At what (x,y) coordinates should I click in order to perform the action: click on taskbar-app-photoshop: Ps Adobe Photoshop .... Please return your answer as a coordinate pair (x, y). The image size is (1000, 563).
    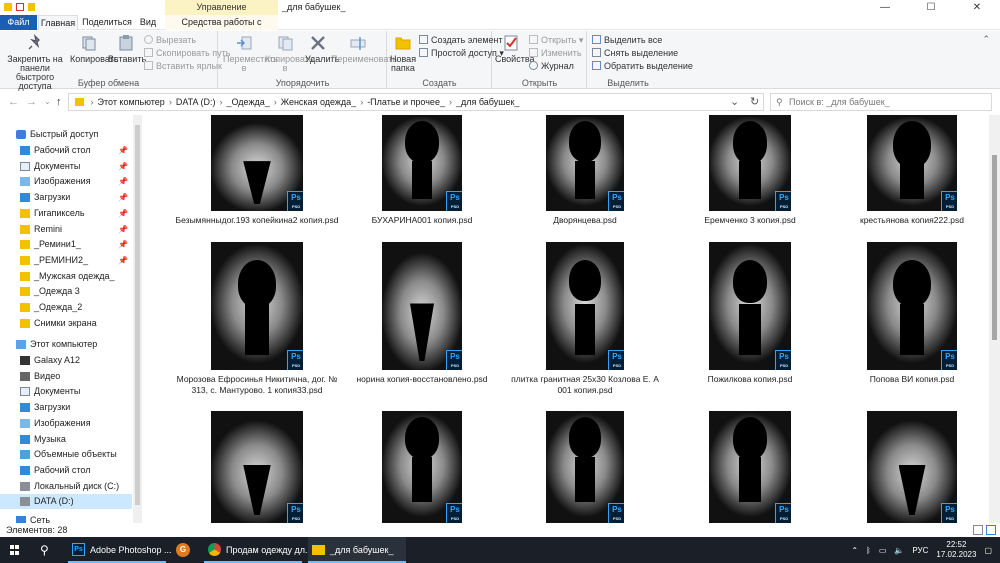
    Looking at the image, I should click on (120, 550).